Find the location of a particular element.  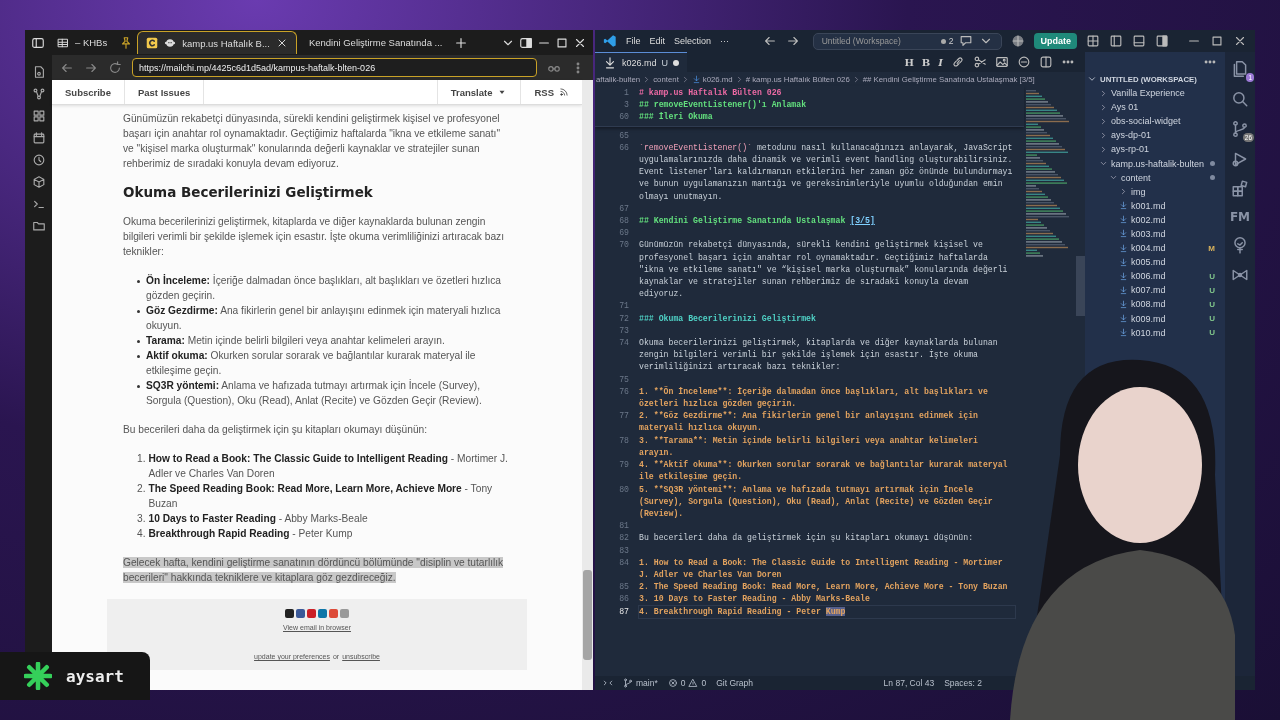

globe-icon is located at coordinates (1018, 41).